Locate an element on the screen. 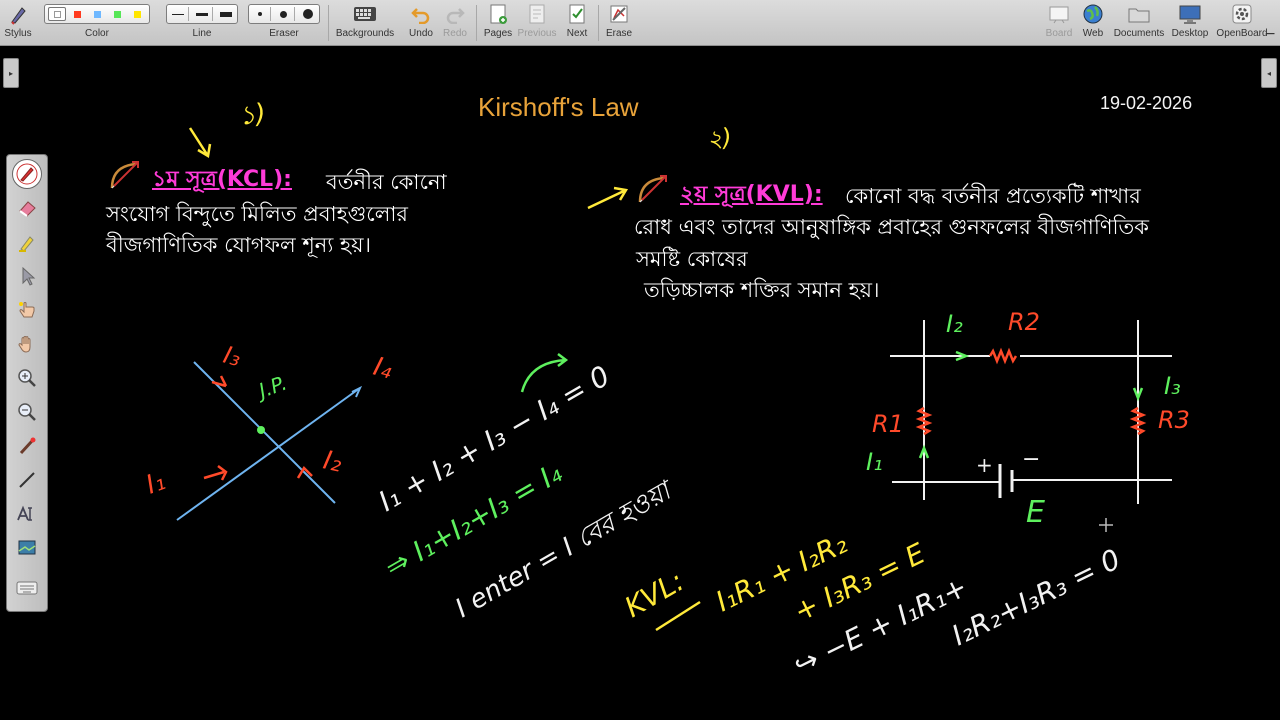 Image resolution: width=1280 pixels, height=720 pixels. marker-one: ১) is located at coordinates (252, 114).